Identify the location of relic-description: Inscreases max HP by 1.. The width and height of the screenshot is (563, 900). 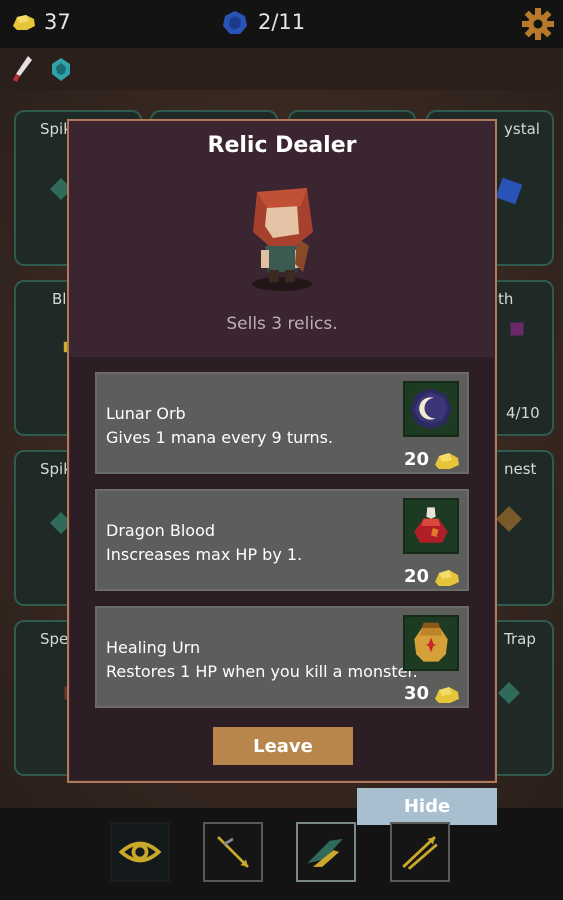
(204, 554).